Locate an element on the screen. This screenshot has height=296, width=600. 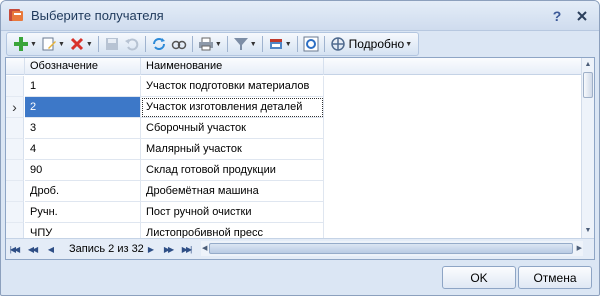
table-row: 1 Участок подготовки материалов is located at coordinates (294, 86).